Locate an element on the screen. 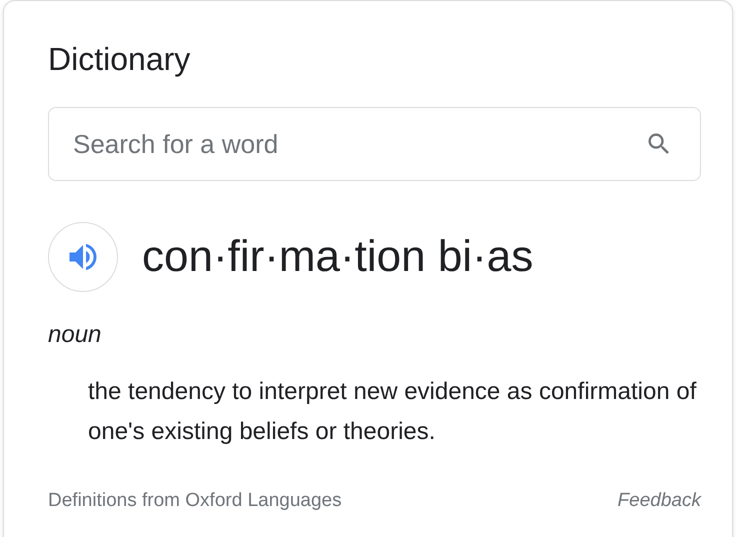 The height and width of the screenshot is (537, 750). headword: con·fir·ma·tion bi·as is located at coordinates (338, 257).